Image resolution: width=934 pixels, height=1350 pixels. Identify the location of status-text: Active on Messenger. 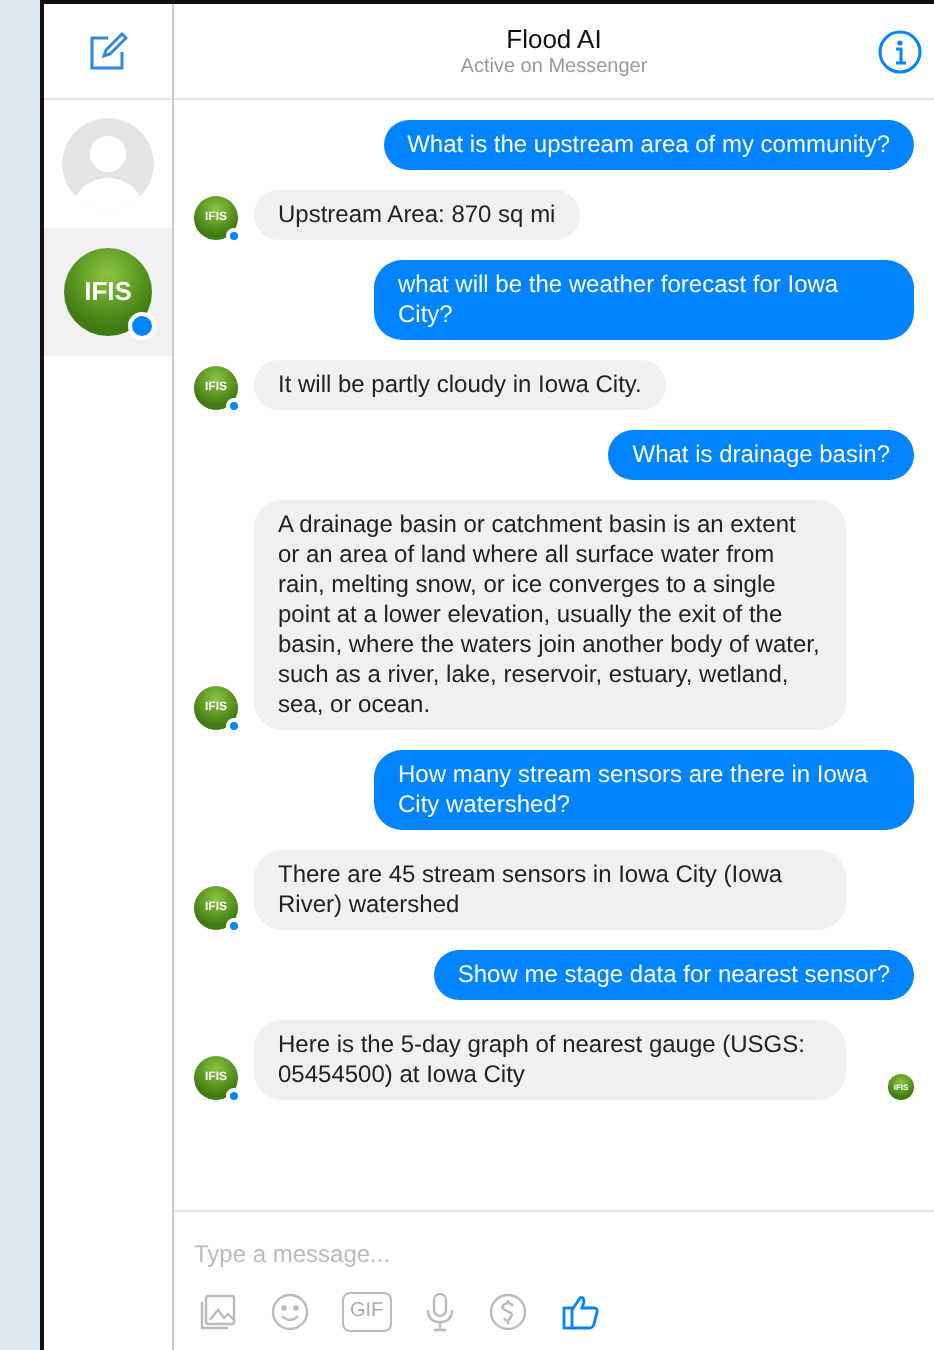
(554, 67).